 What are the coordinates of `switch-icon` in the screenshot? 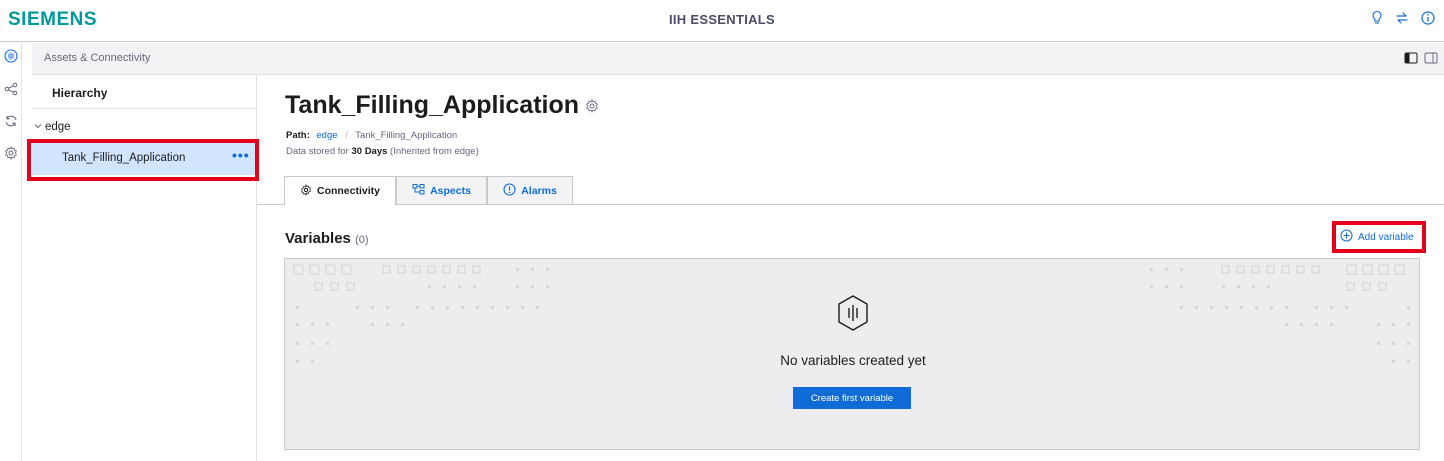 It's located at (1402, 18).